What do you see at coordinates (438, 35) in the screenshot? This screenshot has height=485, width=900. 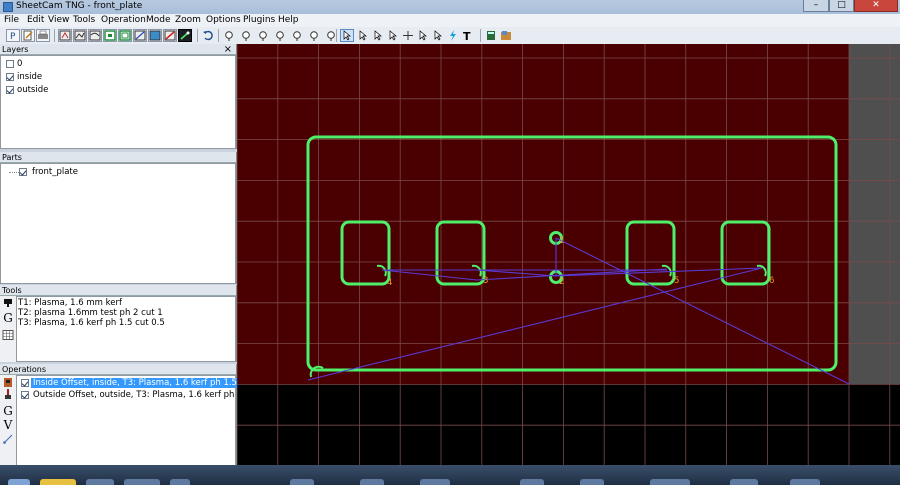 I see `measure-icon` at bounding box center [438, 35].